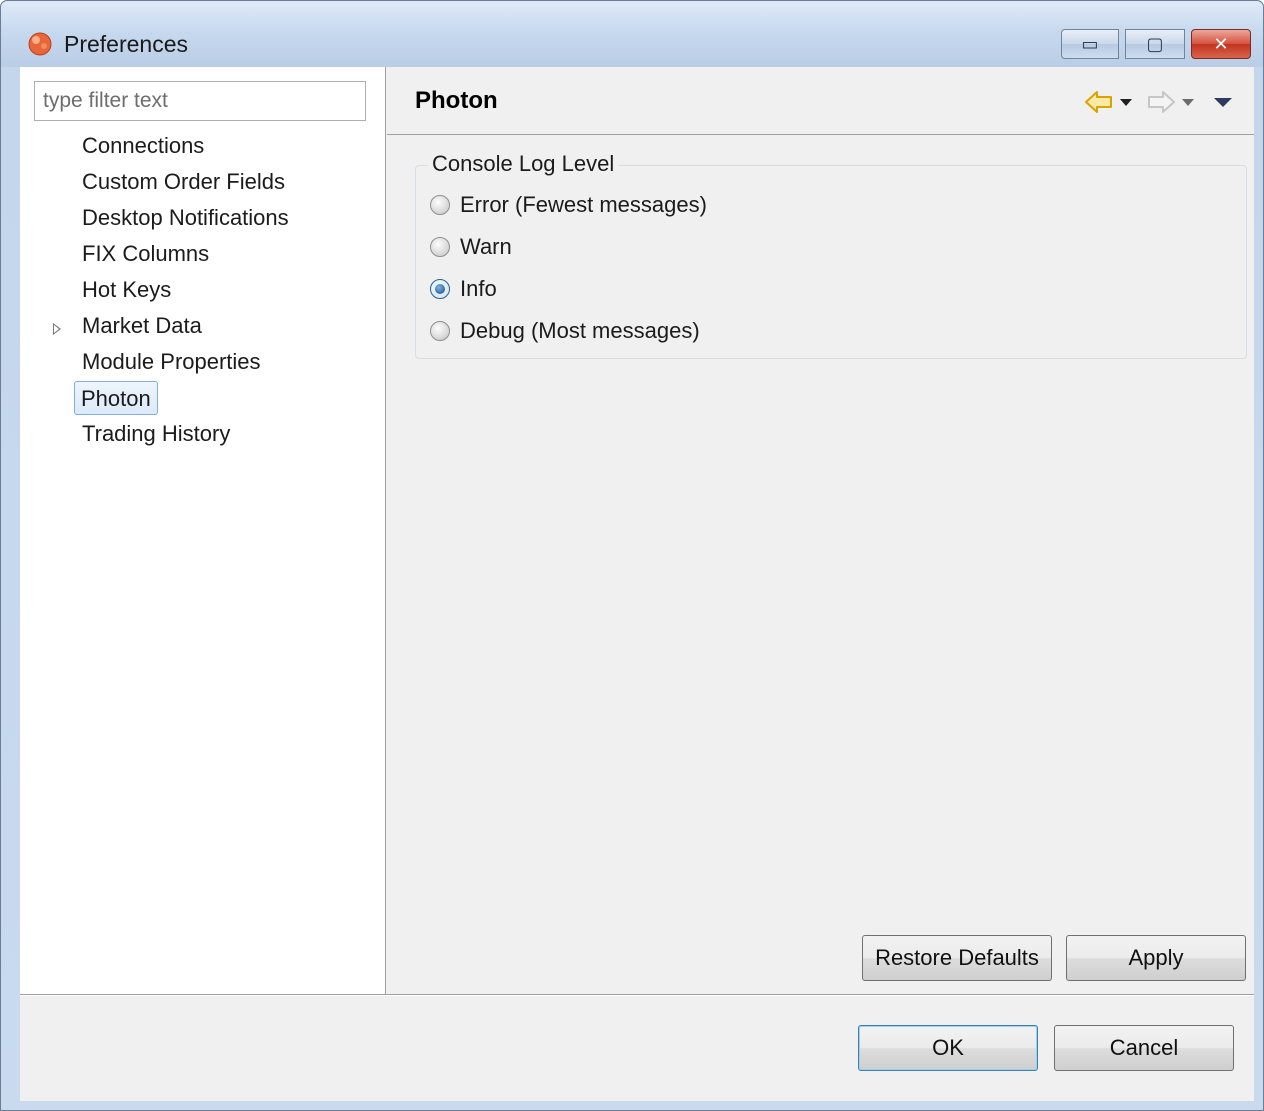 The width and height of the screenshot is (1264, 1111). I want to click on page-header: Photon, so click(820, 101).